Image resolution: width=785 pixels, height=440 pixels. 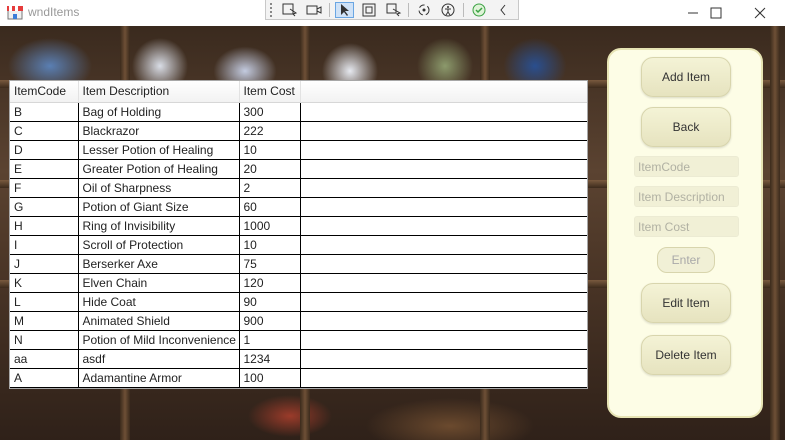 What do you see at coordinates (270, 207) in the screenshot?
I see `cell-cost: 60` at bounding box center [270, 207].